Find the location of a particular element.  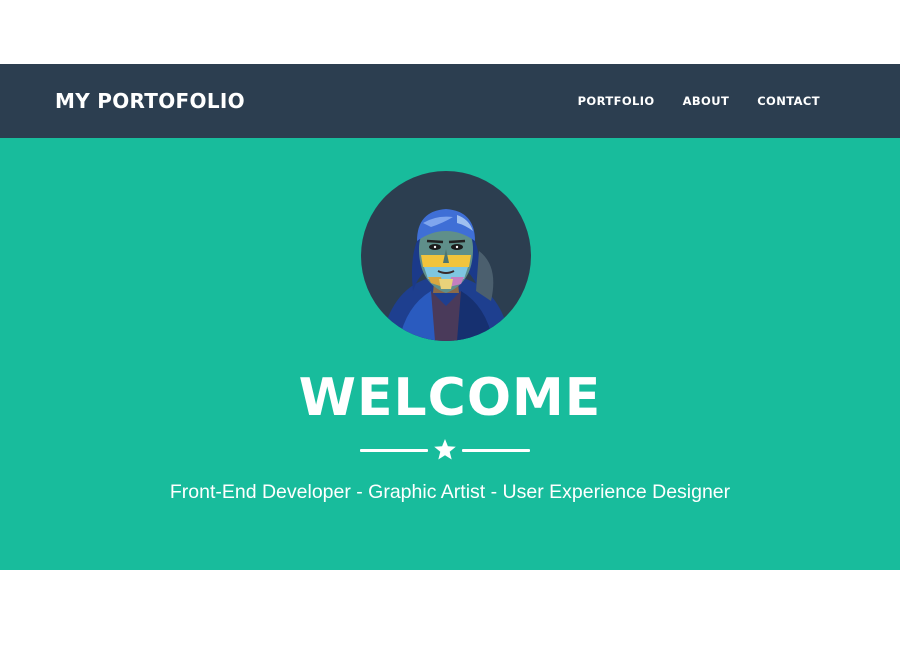

nav-link-contact: CONTACT is located at coordinates (788, 101).